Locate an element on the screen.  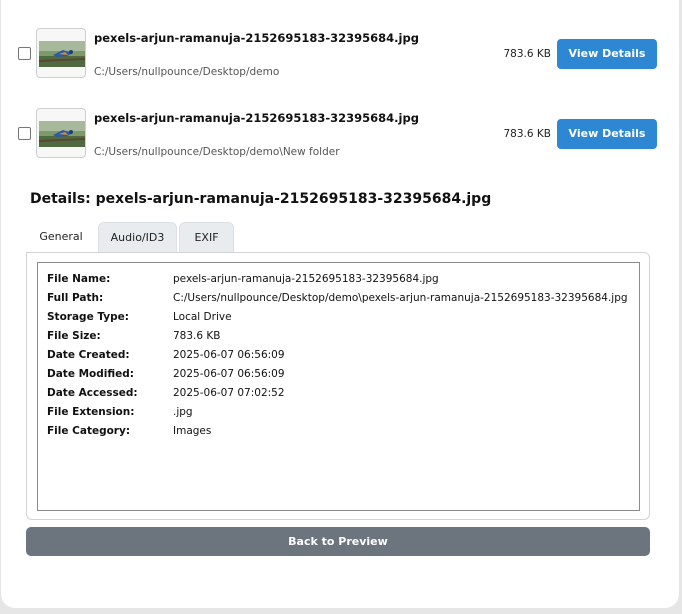
property-value: Images is located at coordinates (192, 431).